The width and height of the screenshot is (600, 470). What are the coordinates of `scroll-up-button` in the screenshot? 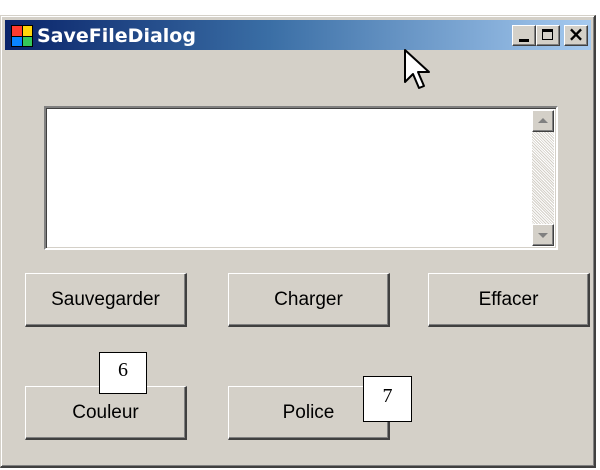 It's located at (543, 121).